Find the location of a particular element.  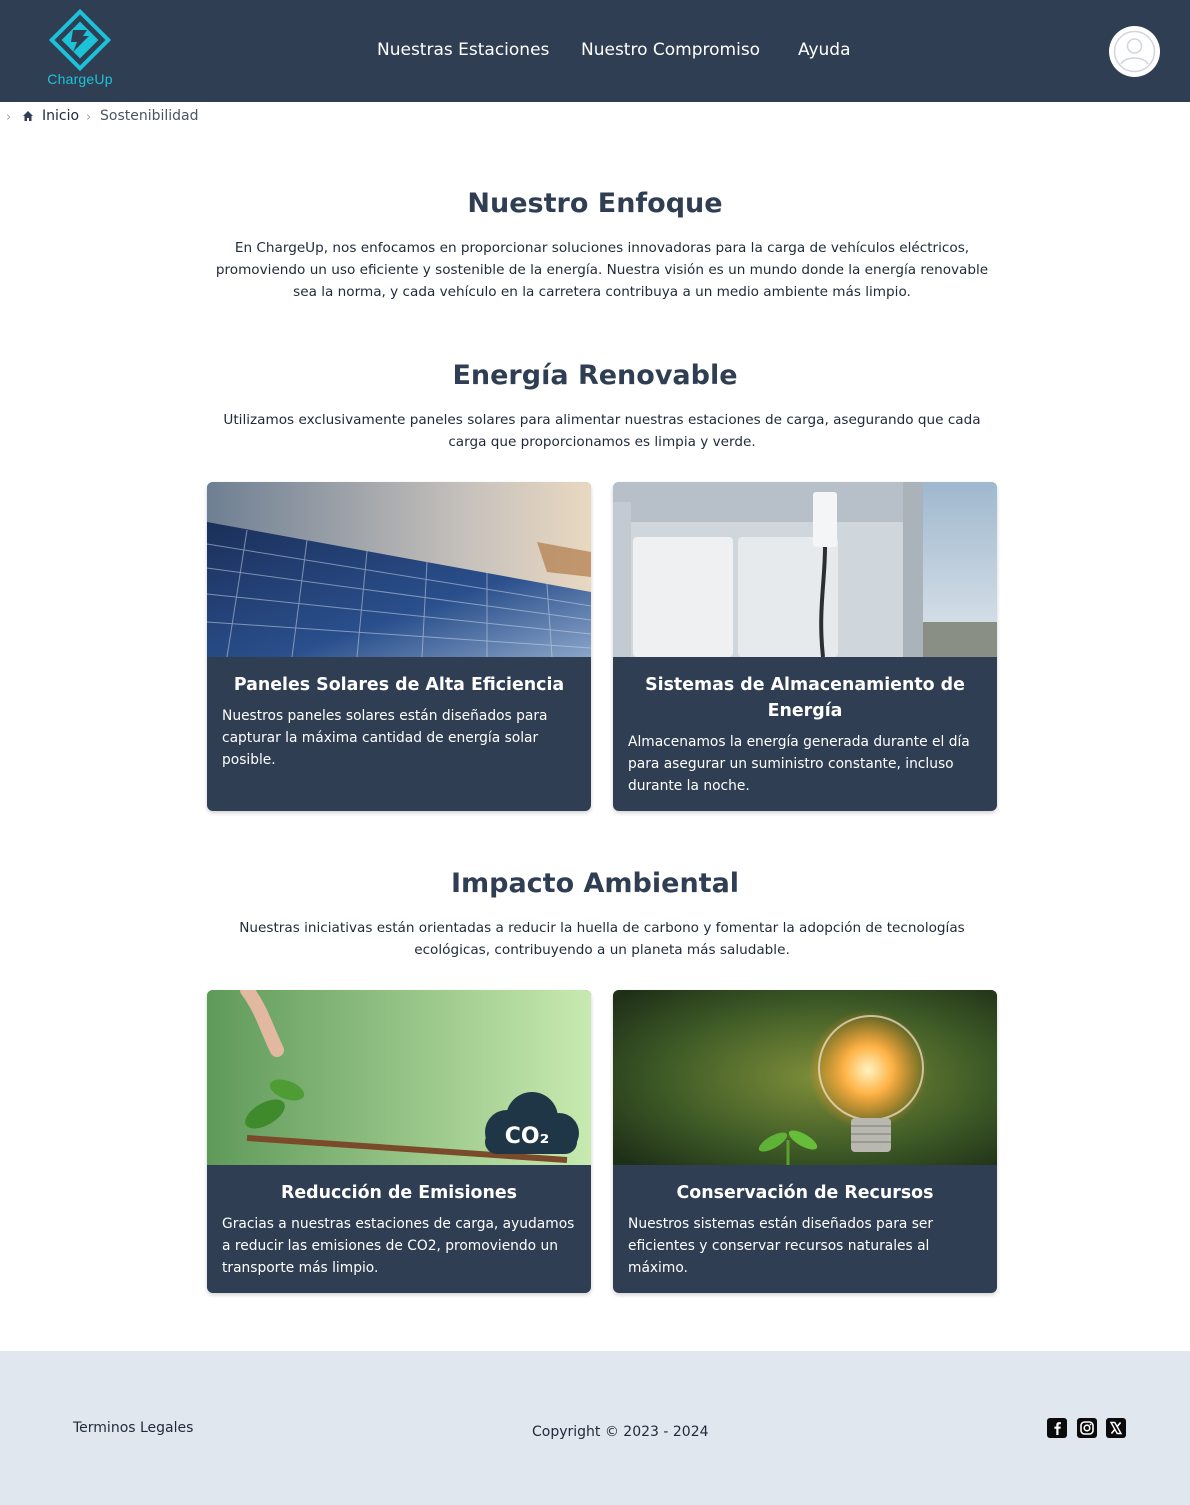

co2-reduction-image: CO₂ is located at coordinates (399, 1077).